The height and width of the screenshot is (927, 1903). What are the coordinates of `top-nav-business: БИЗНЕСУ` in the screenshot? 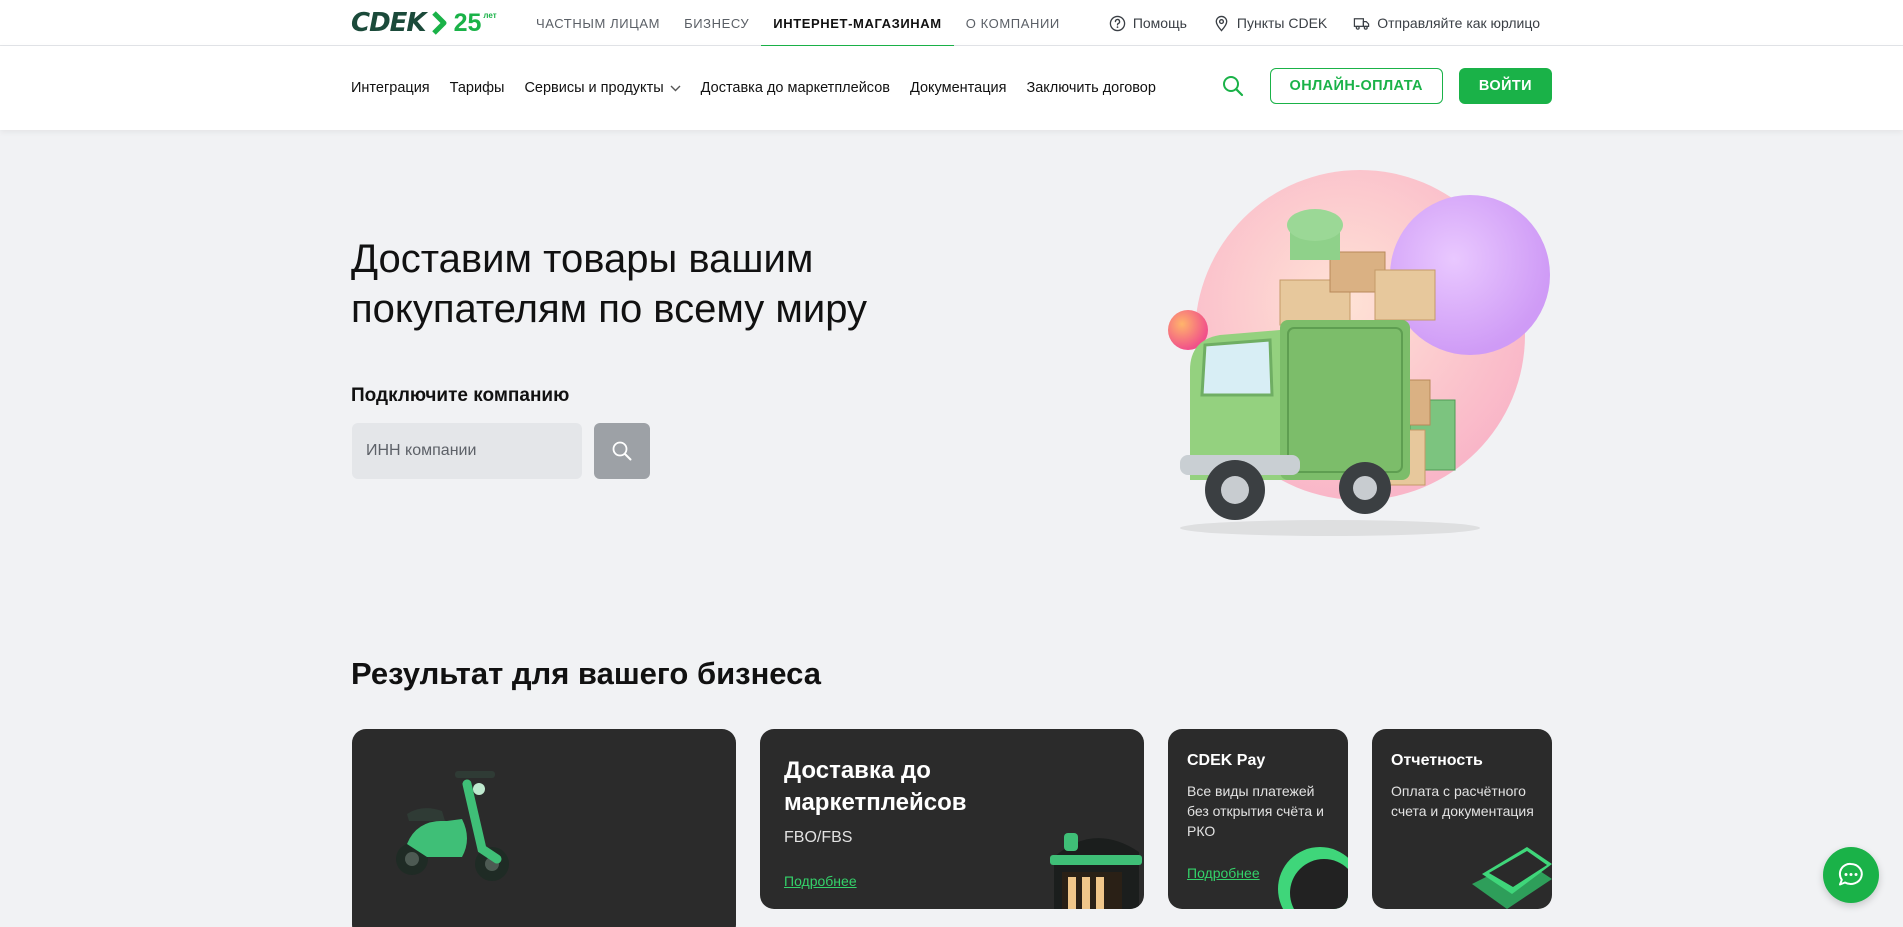 It's located at (716, 23).